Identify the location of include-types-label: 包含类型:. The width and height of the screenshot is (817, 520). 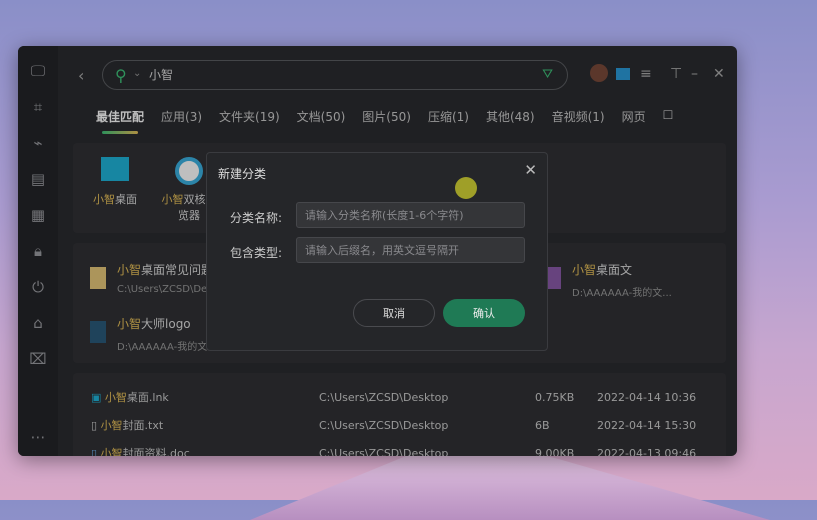
(256, 253).